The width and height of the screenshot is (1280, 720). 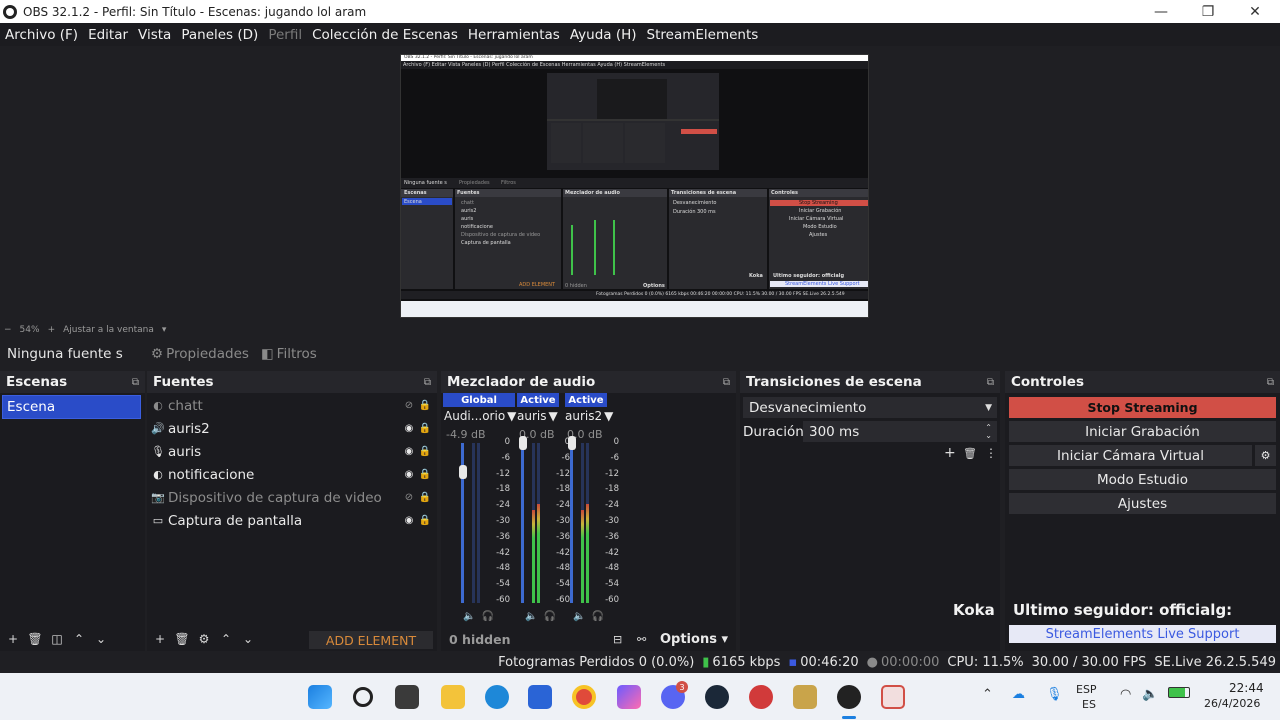 What do you see at coordinates (1125, 694) in the screenshot?
I see `wifi-icon: ◠` at bounding box center [1125, 694].